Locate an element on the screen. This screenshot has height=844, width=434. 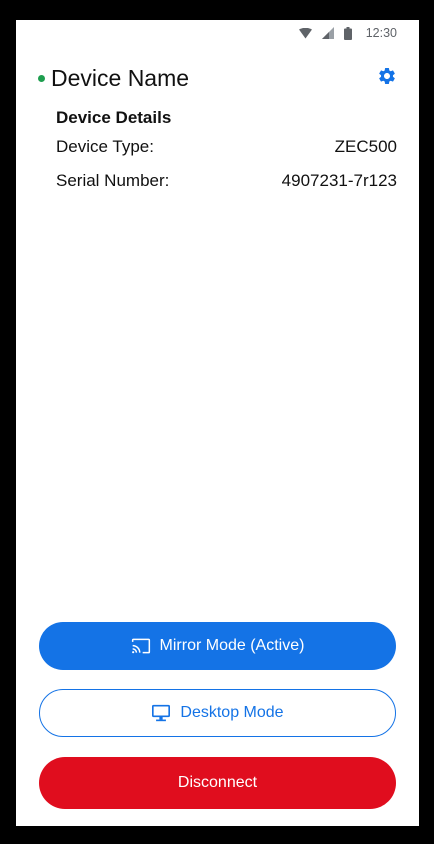
settings-button is located at coordinates (387, 78).